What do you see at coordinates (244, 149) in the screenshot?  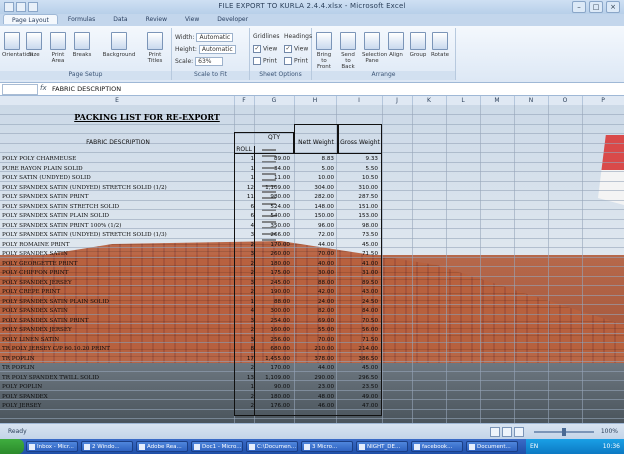 I see `roll-header: ROLL` at bounding box center [244, 149].